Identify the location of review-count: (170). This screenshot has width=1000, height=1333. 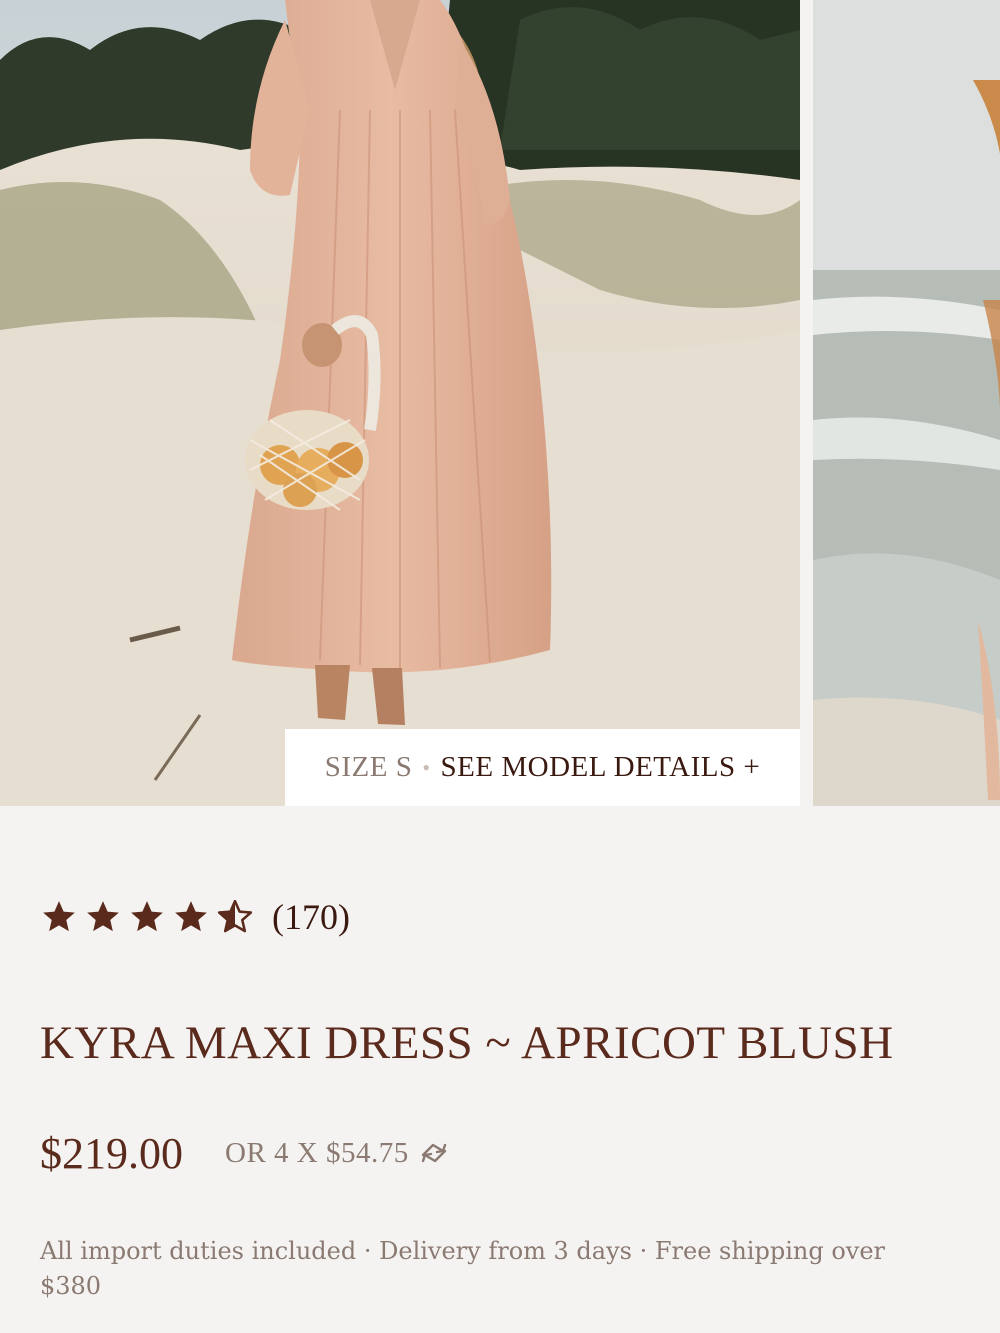
(311, 917).